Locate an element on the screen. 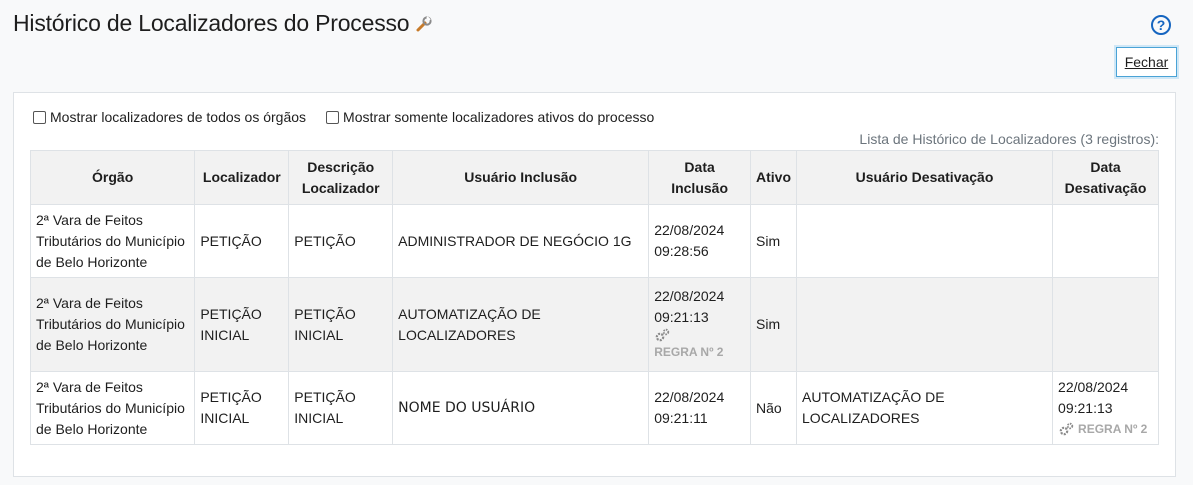 The height and width of the screenshot is (485, 1193). data-desativacao-time: 09:21:13 is located at coordinates (1085, 407).